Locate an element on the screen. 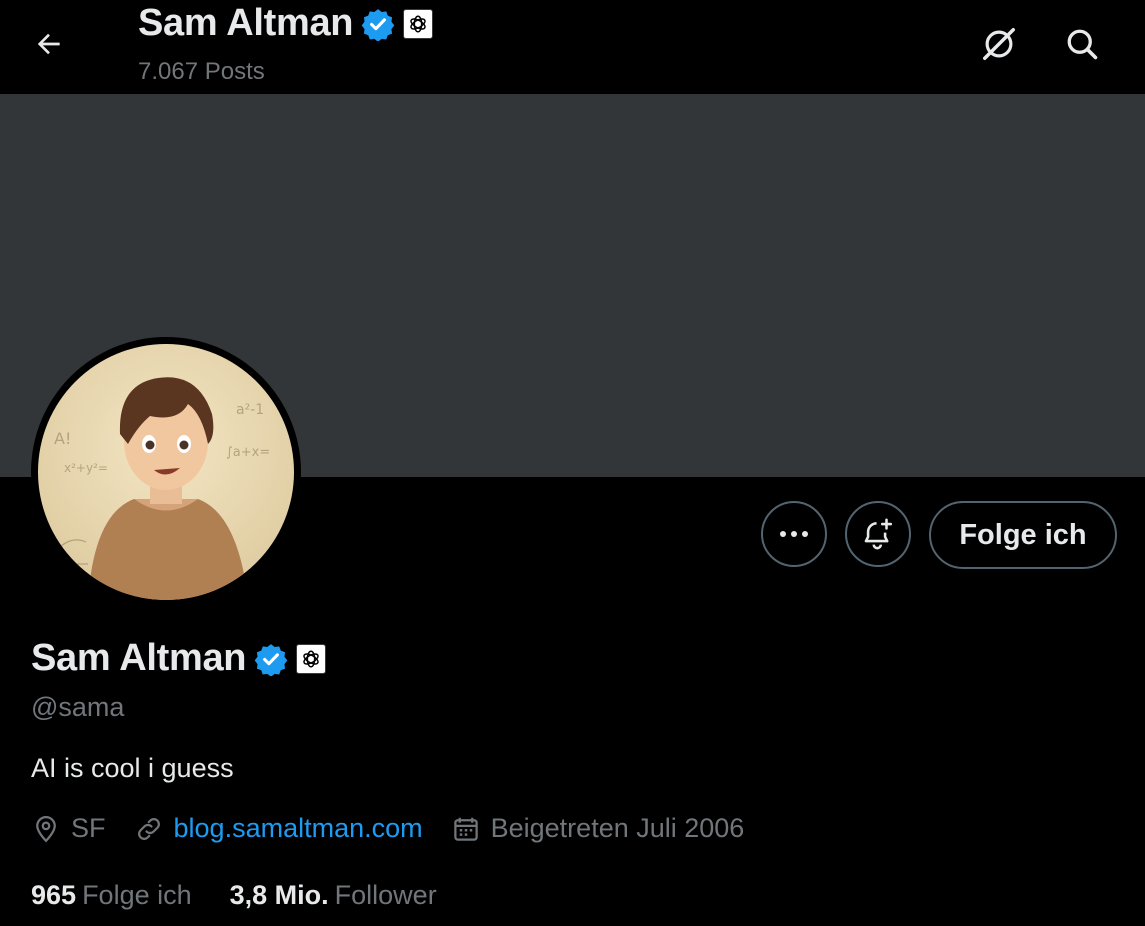 This screenshot has height=926, width=1145. grok-button is located at coordinates (999, 44).